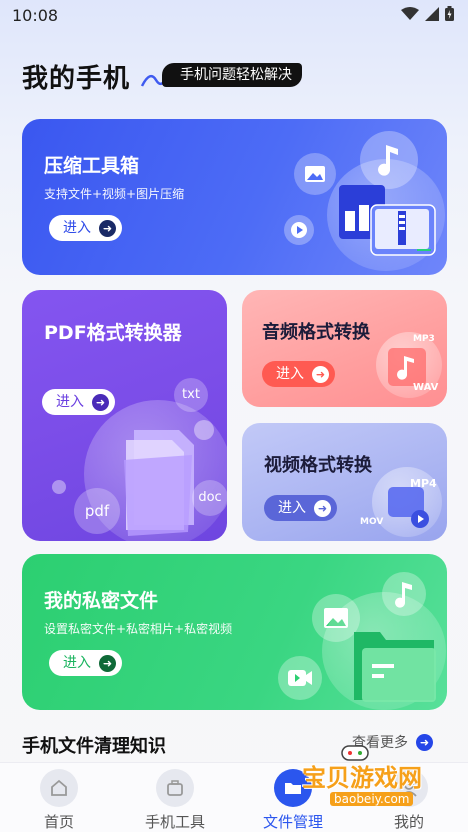 Image resolution: width=468 pixels, height=832 pixels. Describe the element at coordinates (292, 822) in the screenshot. I see `nav-label: 文件管理` at that location.